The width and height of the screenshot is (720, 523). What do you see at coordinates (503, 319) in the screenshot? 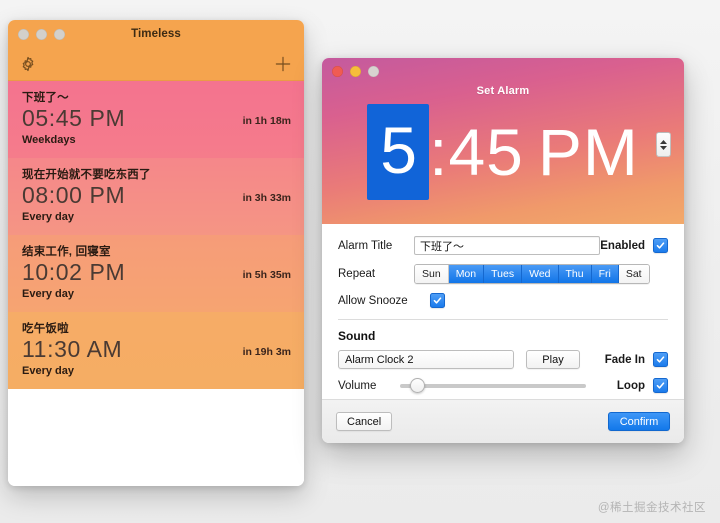
I see `form-divider` at bounding box center [503, 319].